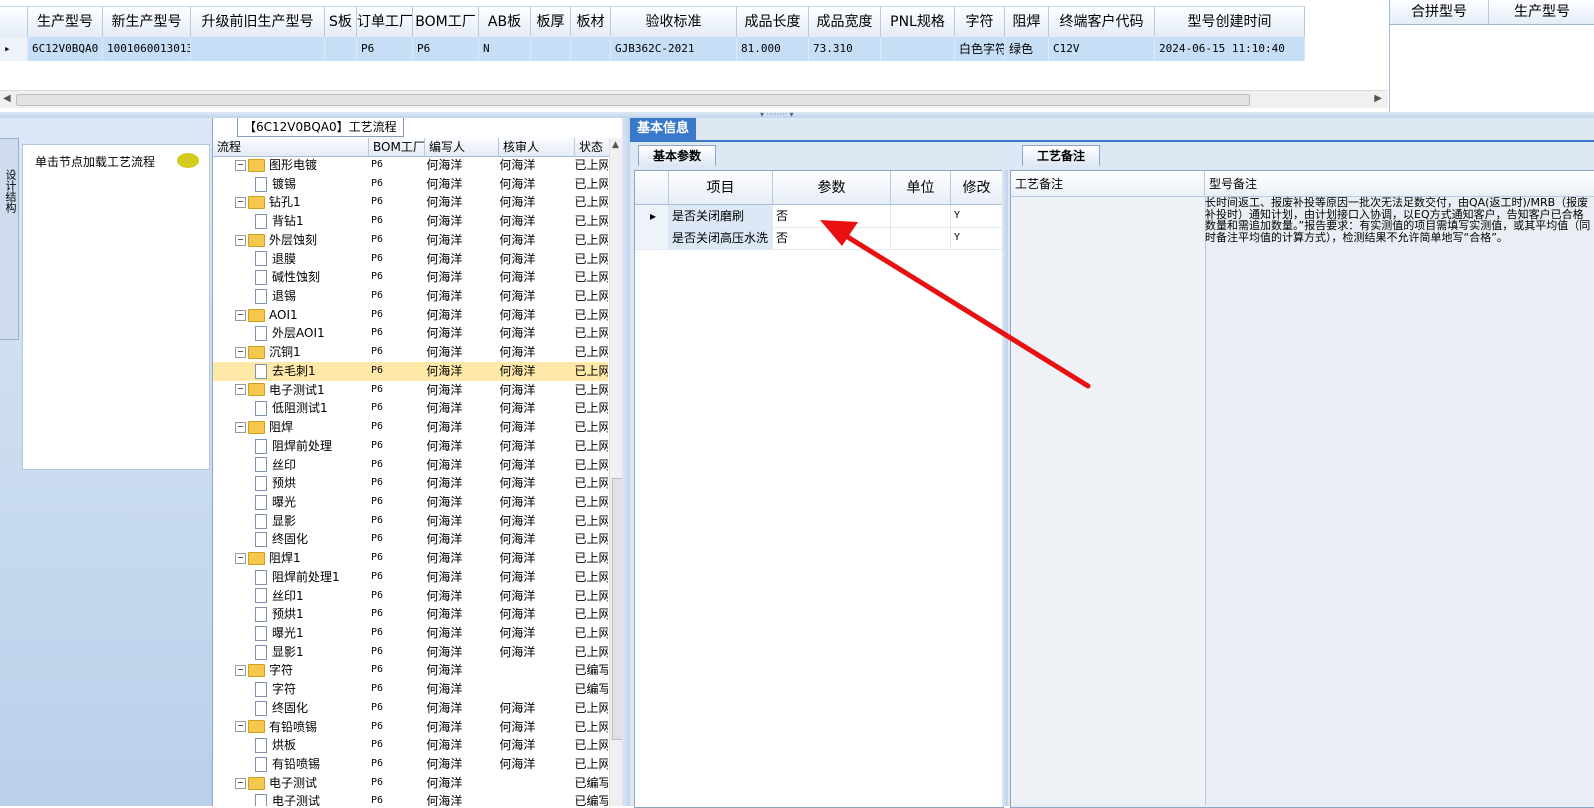 Image resolution: width=1594 pixels, height=808 pixels. I want to click on model-grid-cell-0: 6C12V0BQA0, so click(65, 49).